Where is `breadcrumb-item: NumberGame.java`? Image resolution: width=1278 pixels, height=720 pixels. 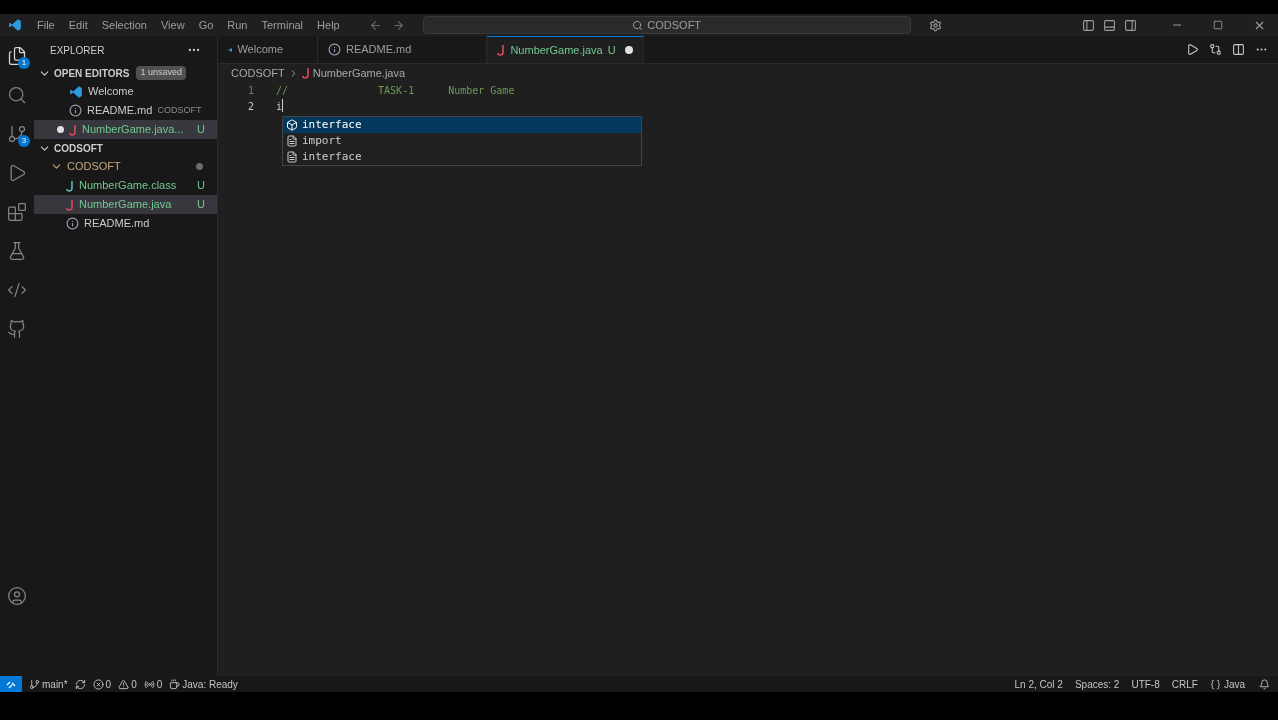 breadcrumb-item: NumberGame.java is located at coordinates (359, 73).